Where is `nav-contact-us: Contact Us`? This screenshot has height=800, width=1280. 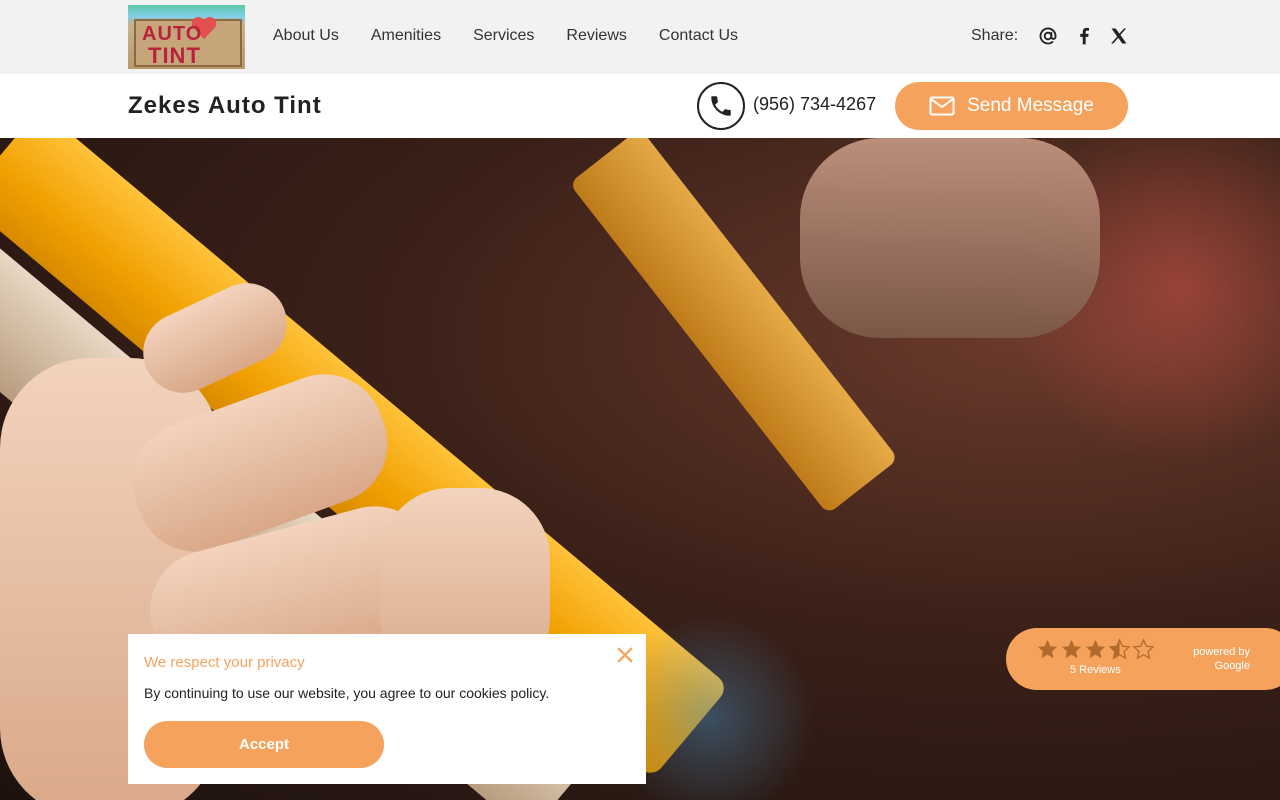
nav-contact-us: Contact Us is located at coordinates (698, 36).